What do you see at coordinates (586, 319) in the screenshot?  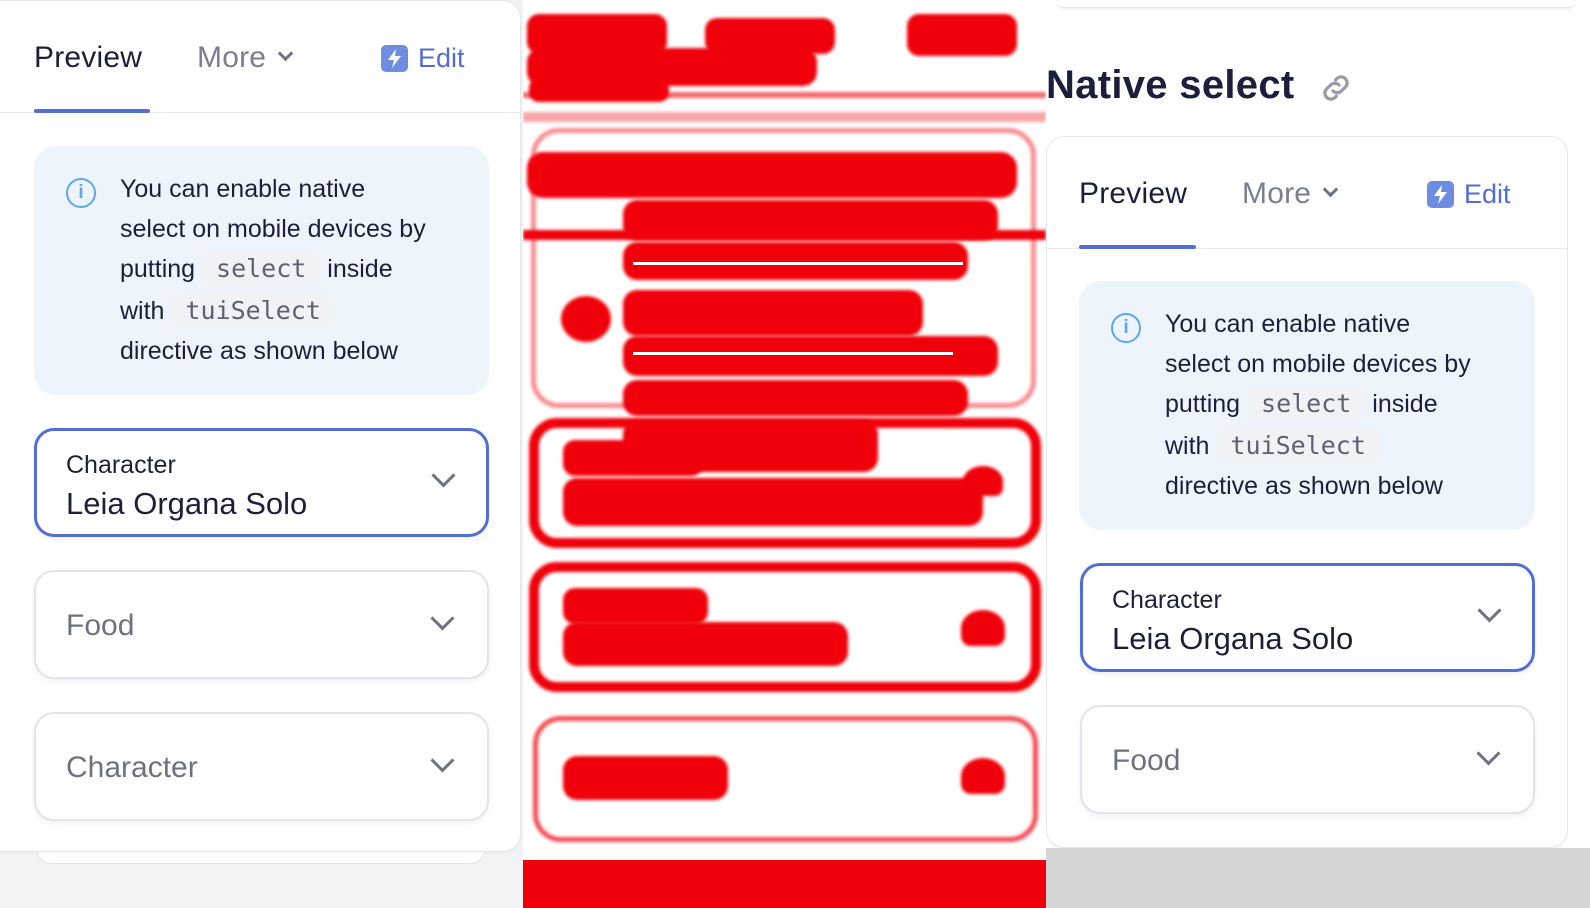 I see `redaction-dot` at bounding box center [586, 319].